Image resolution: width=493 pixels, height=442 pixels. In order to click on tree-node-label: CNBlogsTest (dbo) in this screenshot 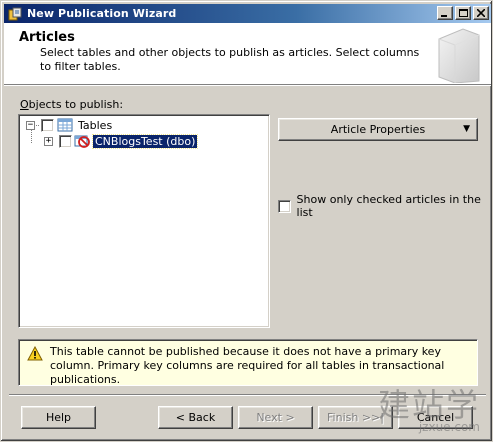, I will do `click(145, 141)`.